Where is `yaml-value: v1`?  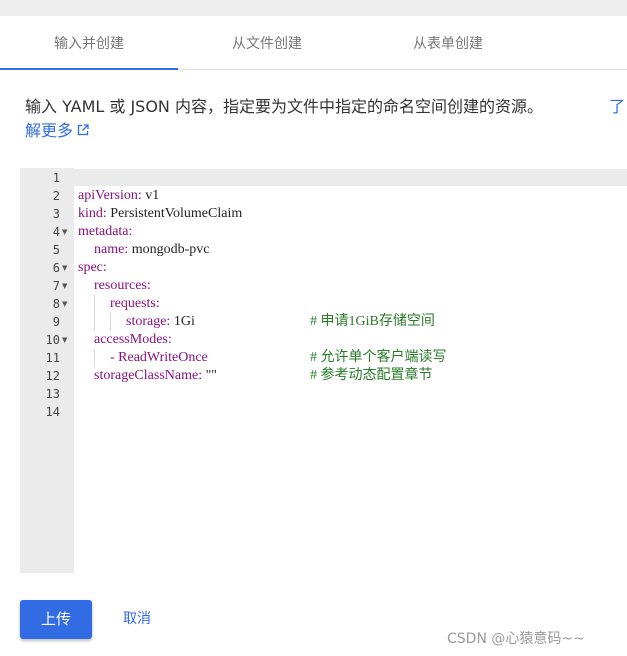 yaml-value: v1 is located at coordinates (150, 195).